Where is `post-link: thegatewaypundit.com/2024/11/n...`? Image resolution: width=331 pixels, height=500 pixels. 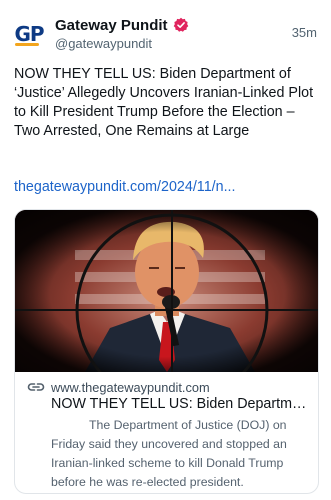
post-link: thegatewaypundit.com/2024/11/n... is located at coordinates (166, 187).